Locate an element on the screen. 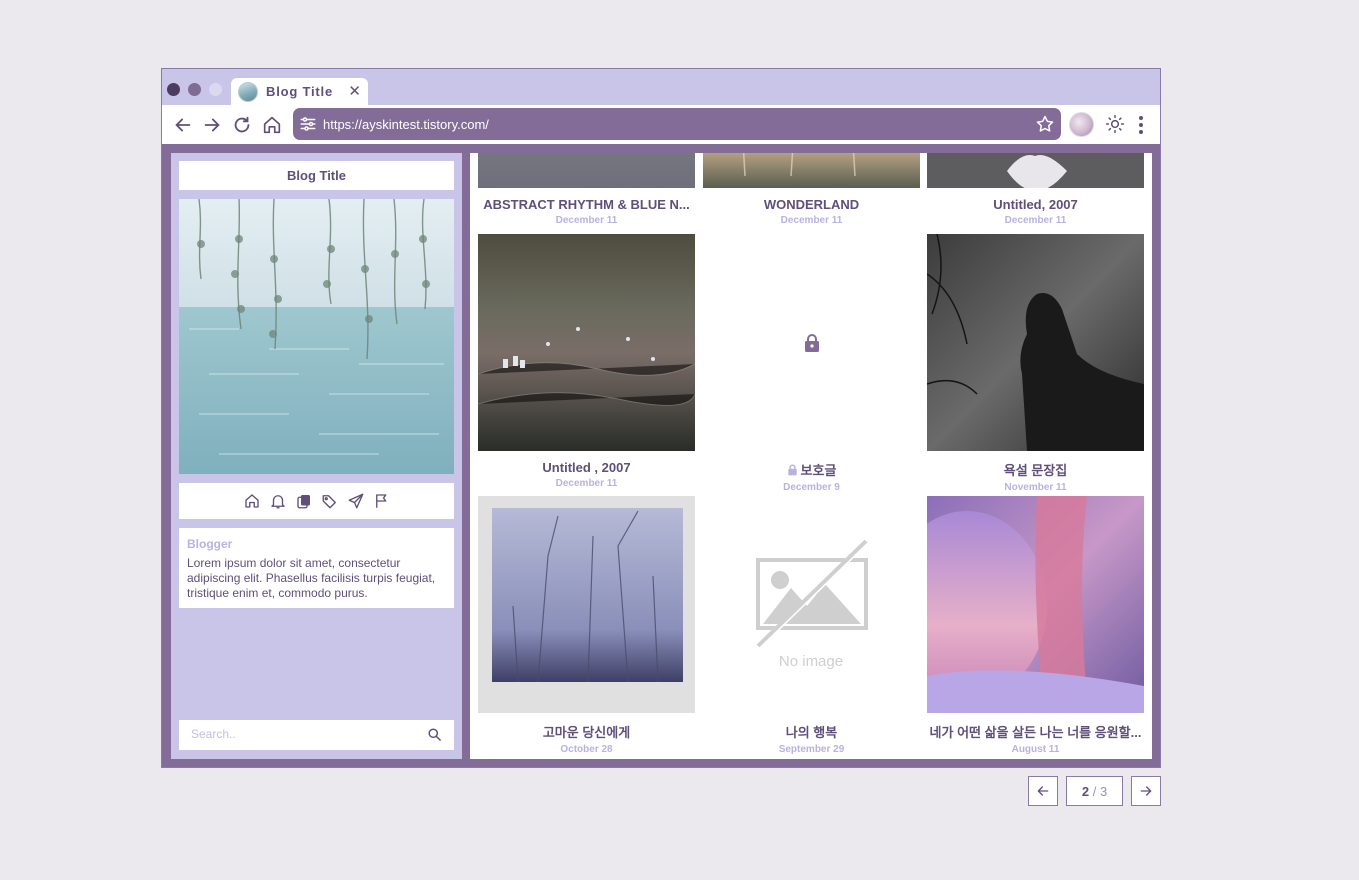 The image size is (1359, 880). reload-icon is located at coordinates (242, 125).